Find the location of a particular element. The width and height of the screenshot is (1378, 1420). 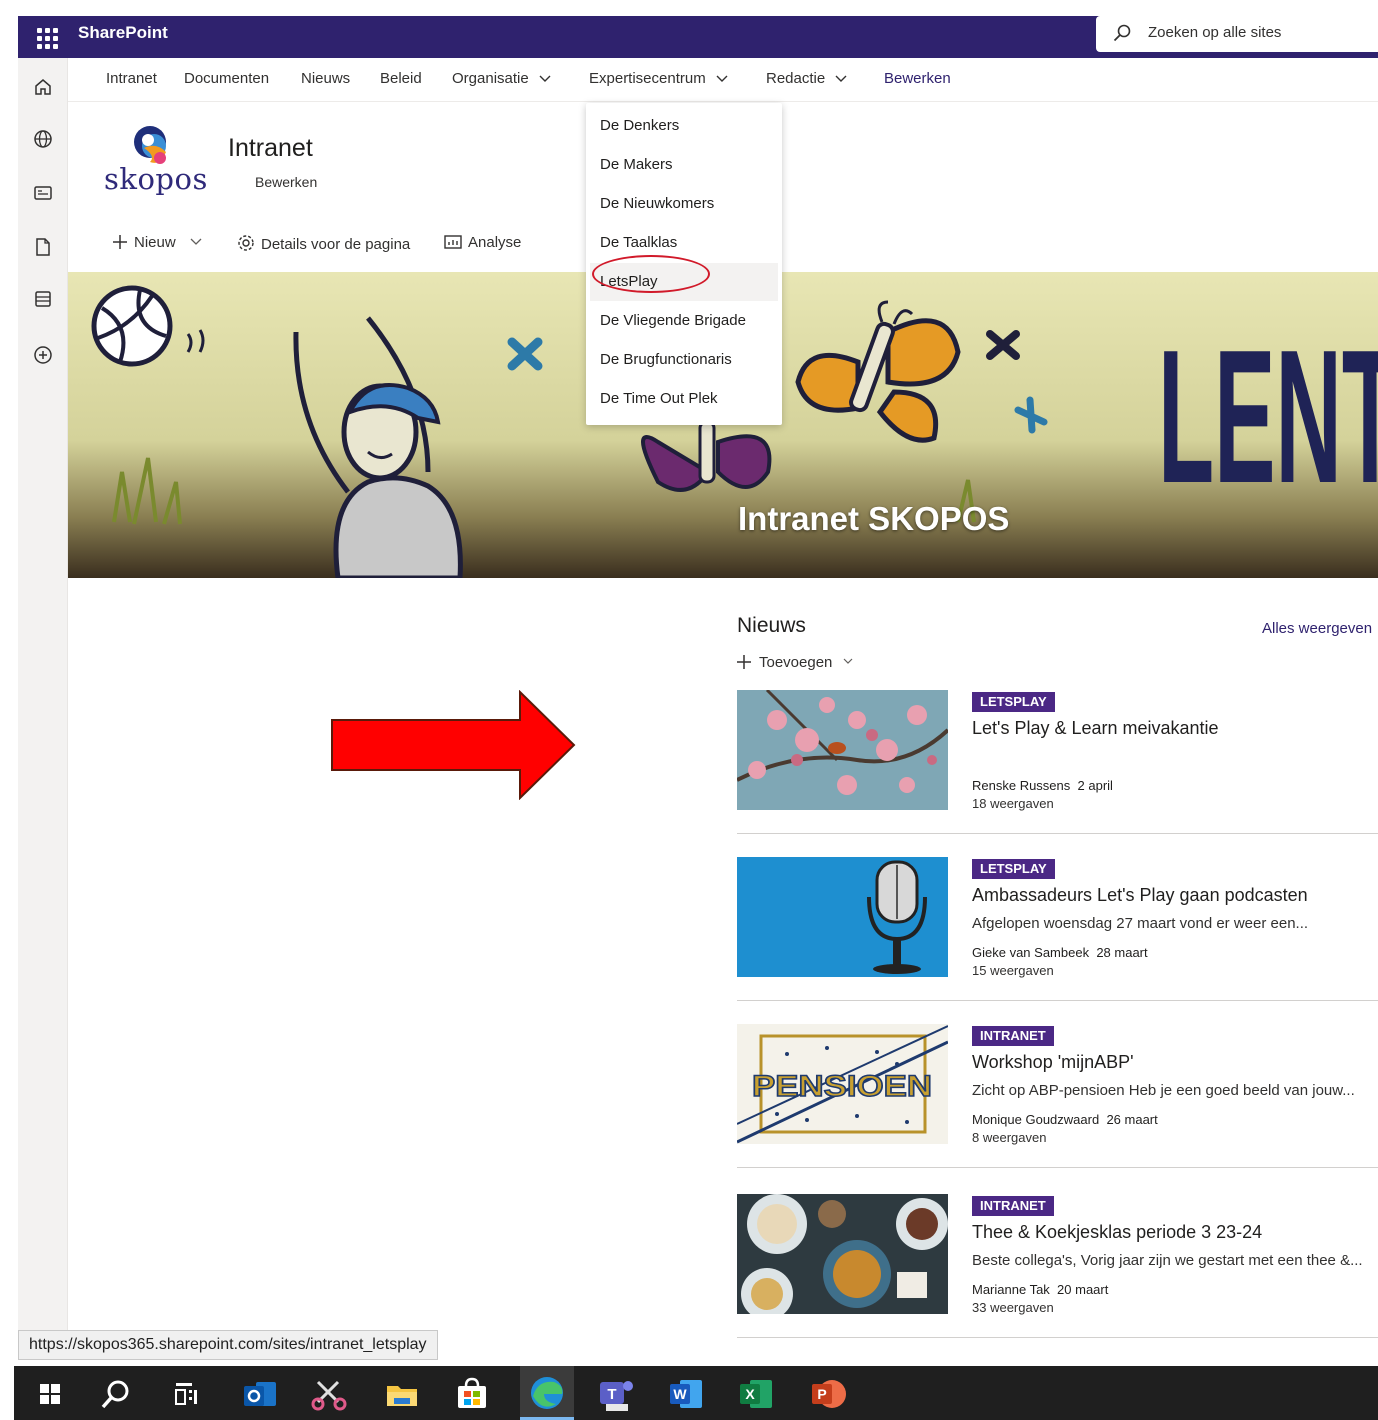

news-date: 2 april is located at coordinates (1095, 785).